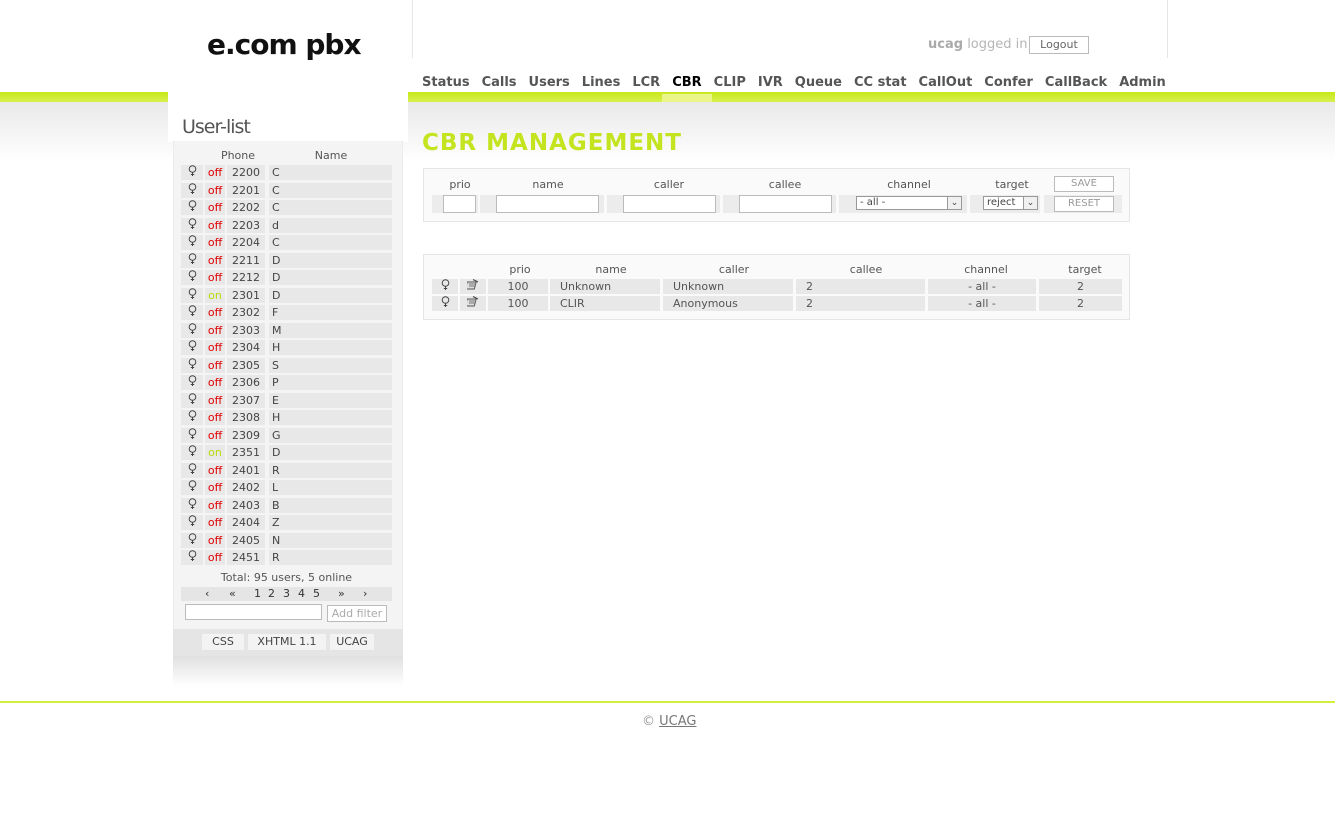 The height and width of the screenshot is (837, 1335). I want to click on table-row: off 2304 H, so click(286, 347).